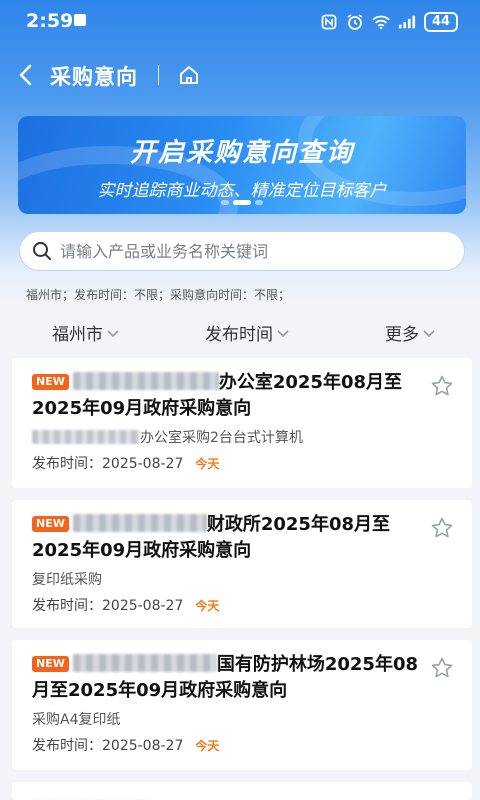 The width and height of the screenshot is (480, 800). What do you see at coordinates (242, 720) in the screenshot?
I see `card-subtitle: 采购A4复印纸` at bounding box center [242, 720].